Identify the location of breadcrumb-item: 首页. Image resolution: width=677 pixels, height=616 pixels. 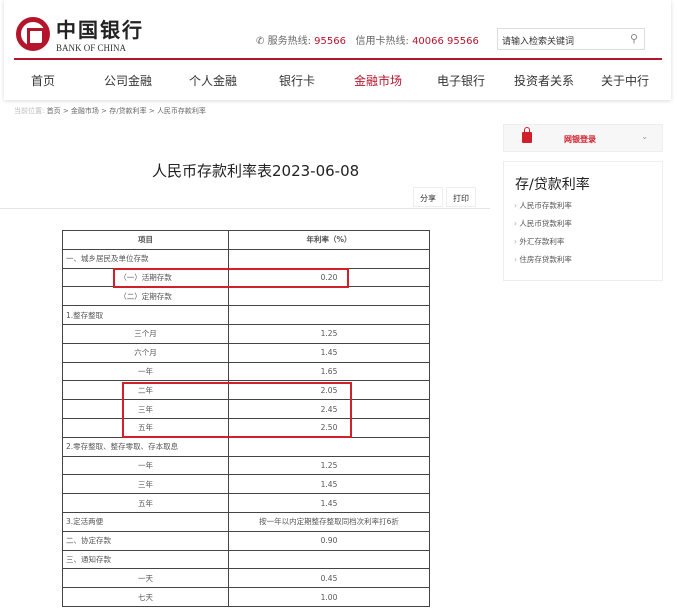
(54, 111).